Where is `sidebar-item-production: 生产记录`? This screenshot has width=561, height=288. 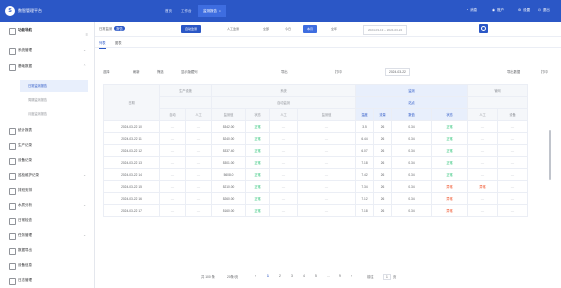 sidebar-item-production: 生产记录 is located at coordinates (47, 145).